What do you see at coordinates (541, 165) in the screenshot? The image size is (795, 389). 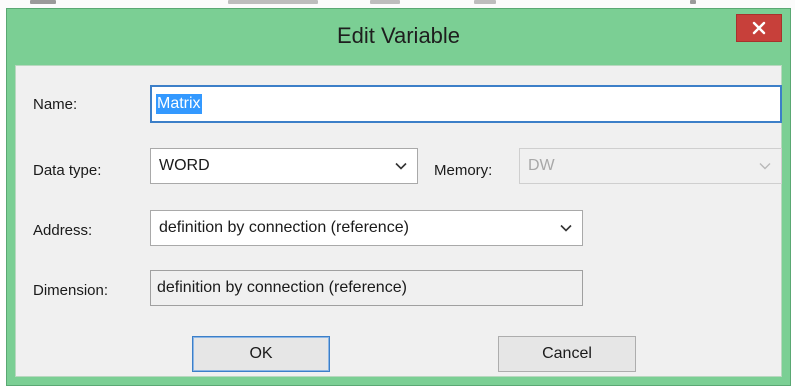 I see `memory-value: DW` at bounding box center [541, 165].